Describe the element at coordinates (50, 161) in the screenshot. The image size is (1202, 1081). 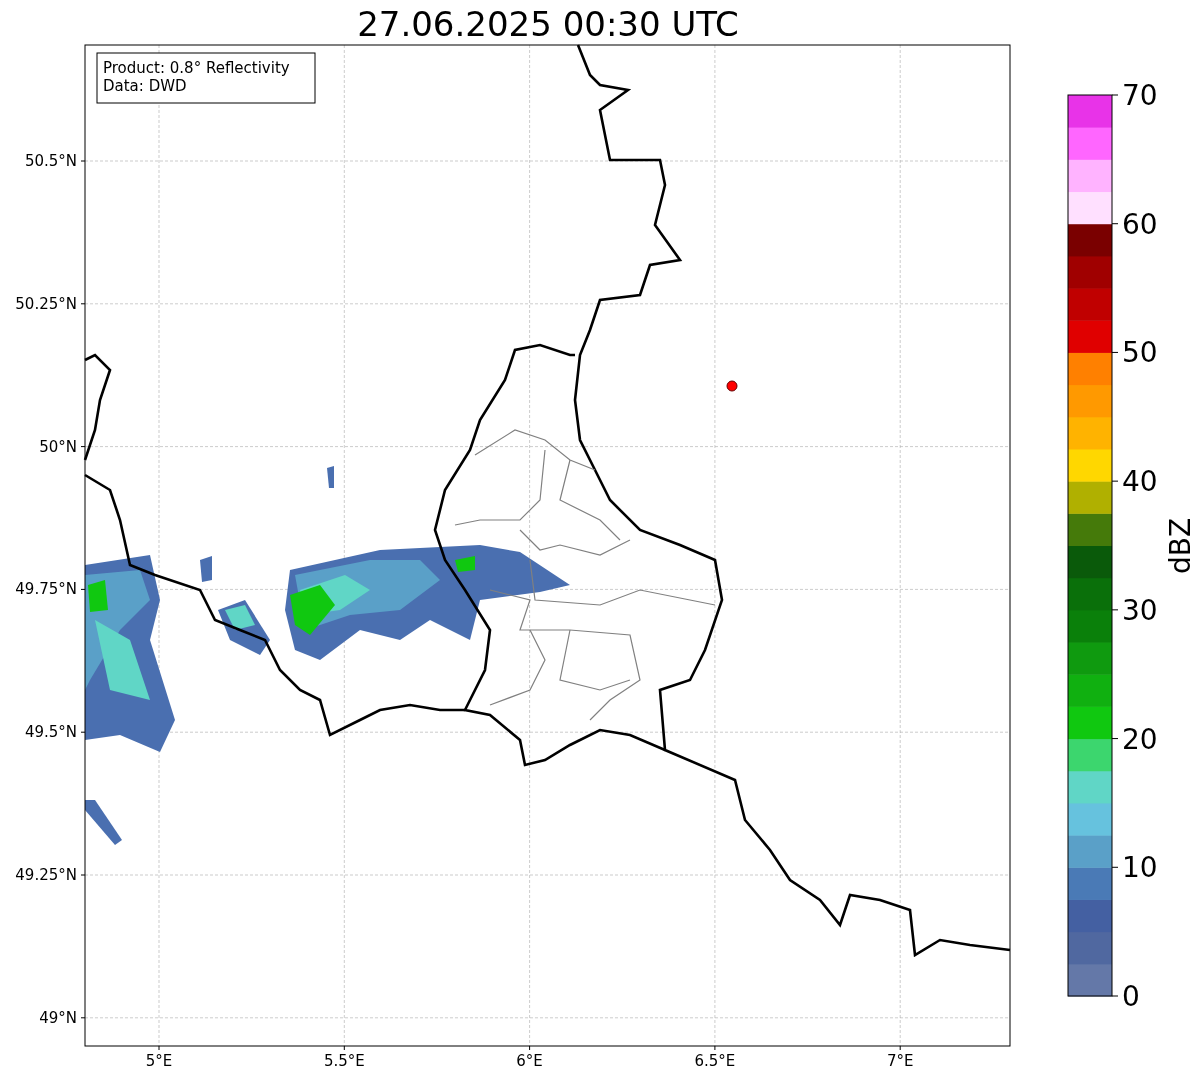
I see `axis-tick-label: 50.5°N` at that location.